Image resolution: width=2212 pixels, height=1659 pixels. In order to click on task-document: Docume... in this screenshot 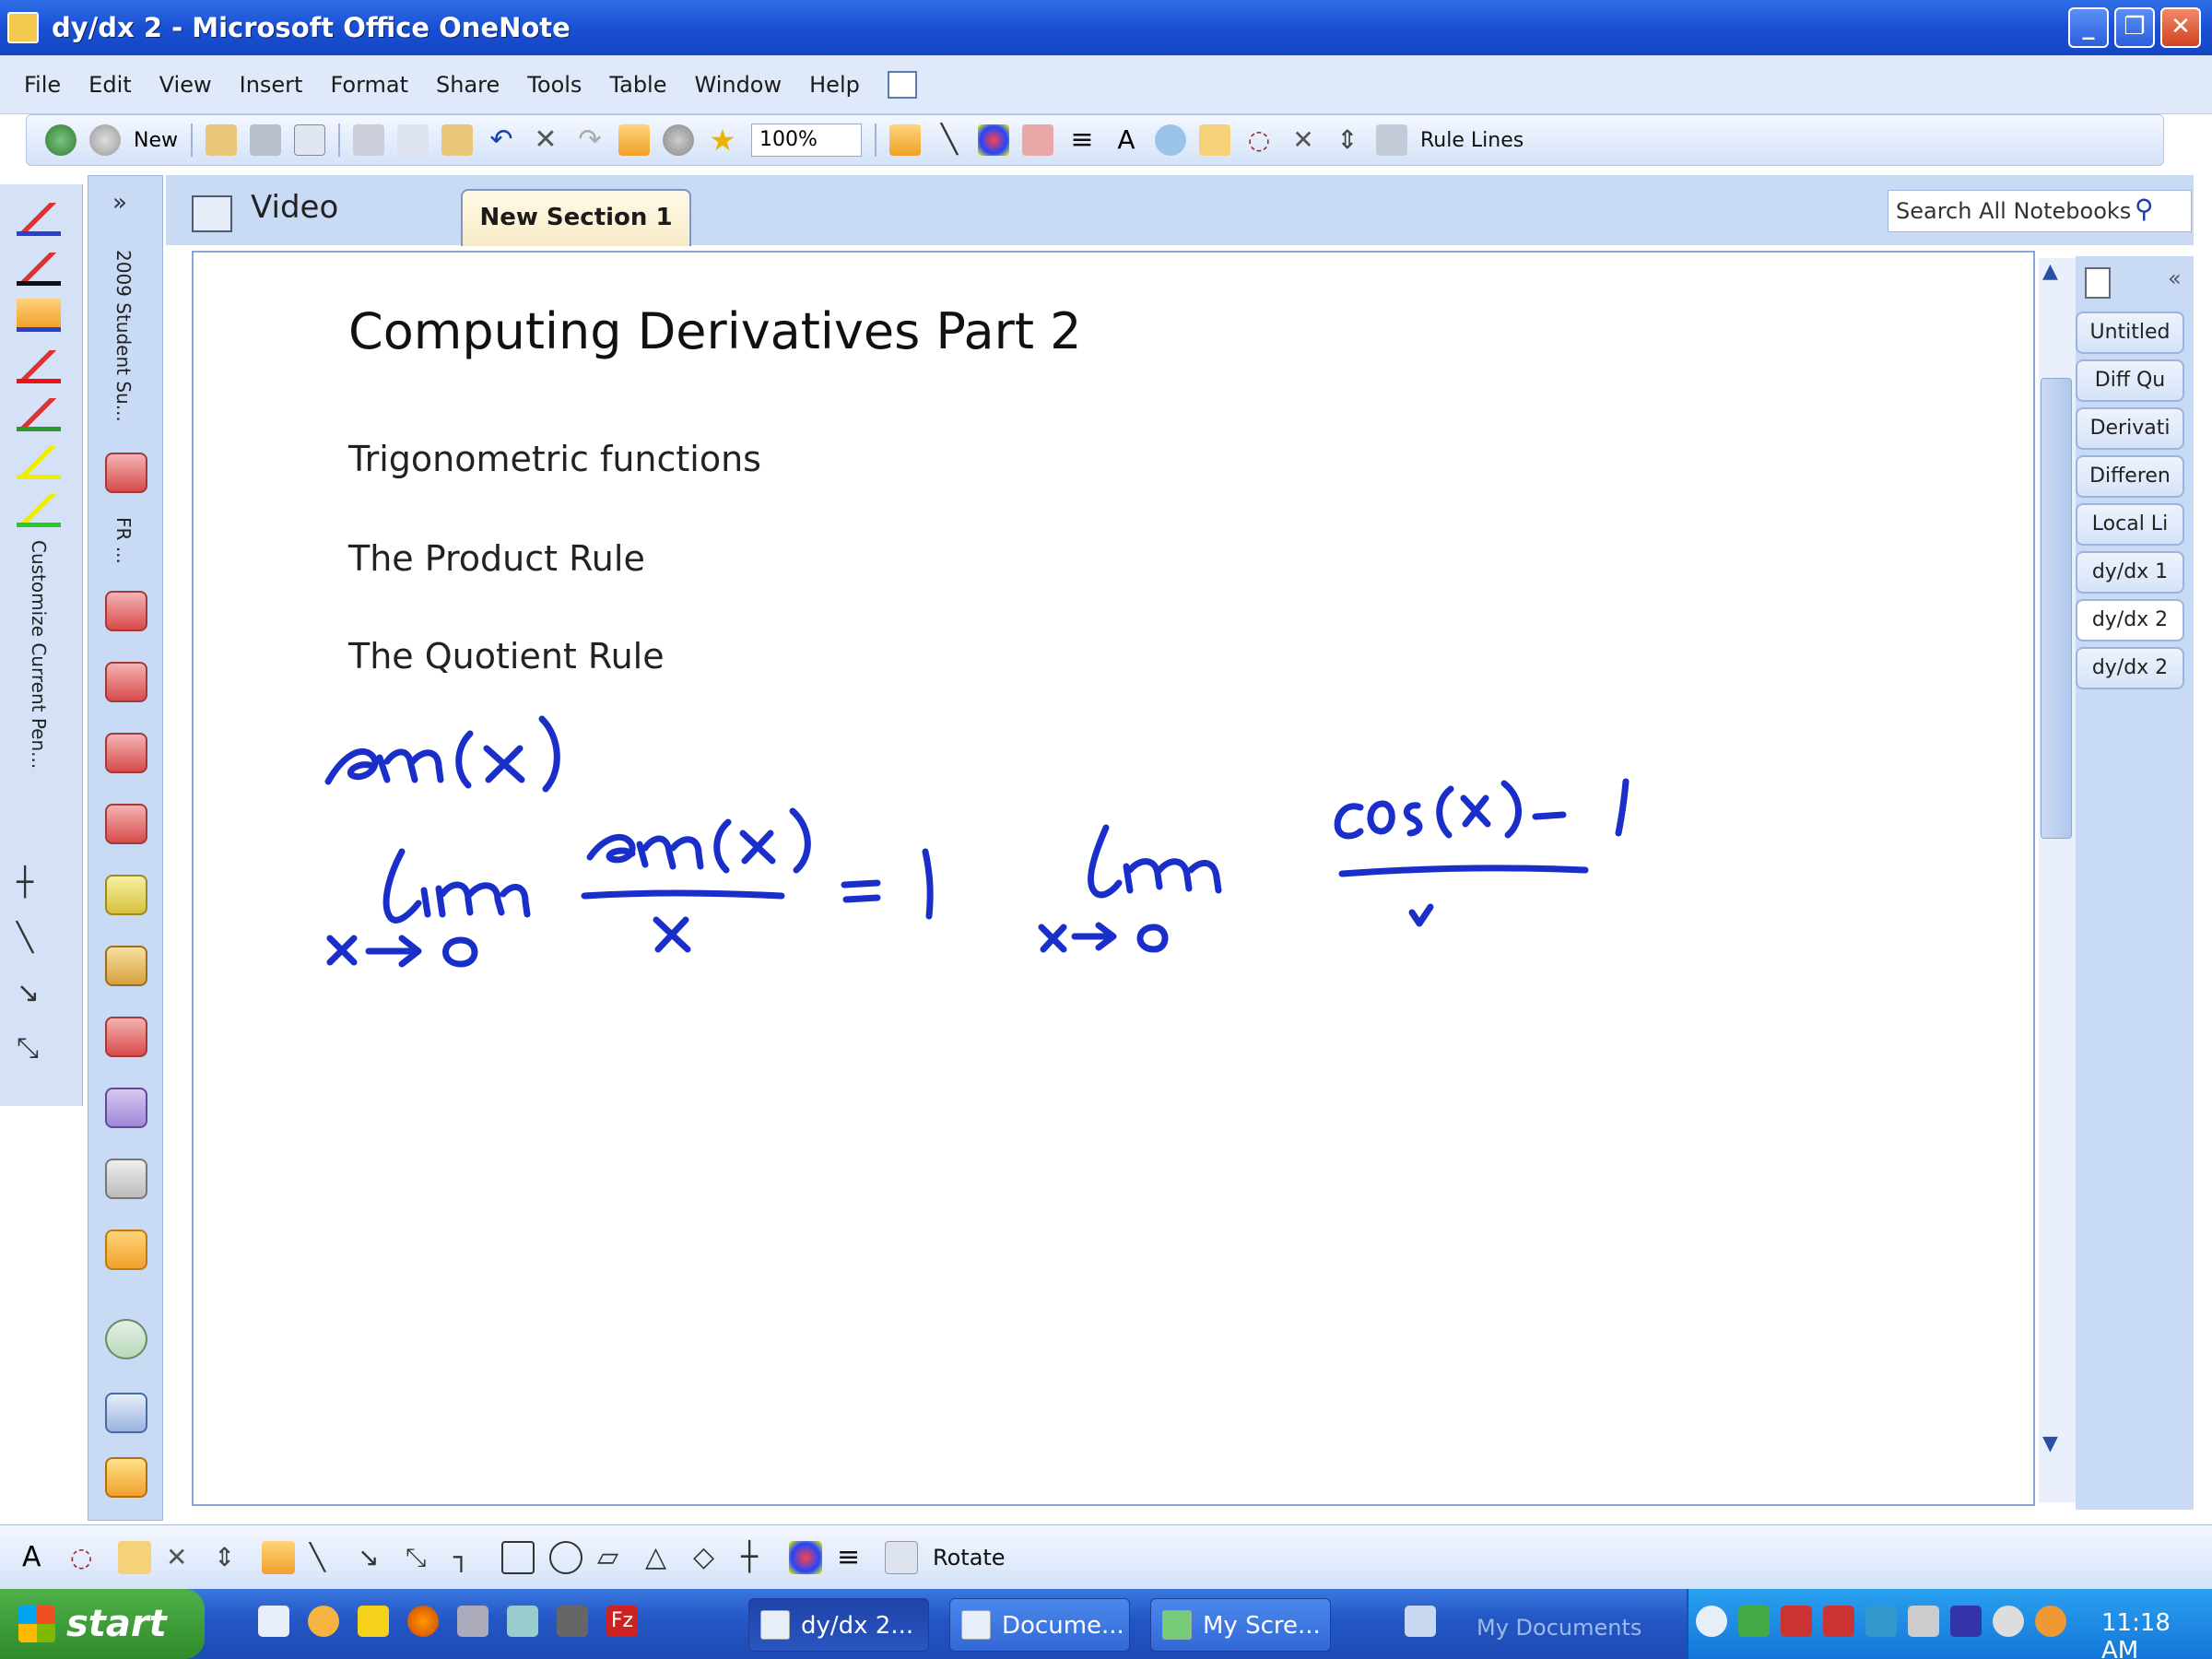, I will do `click(1039, 1625)`.